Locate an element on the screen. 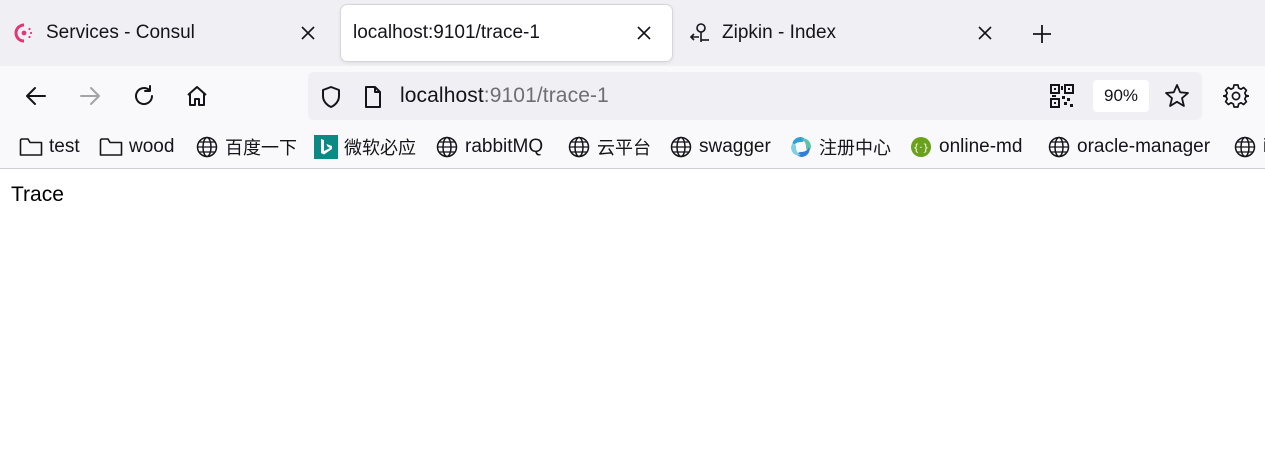 The image size is (1265, 452). bookmark-folder-wood: wood is located at coordinates (136, 147).